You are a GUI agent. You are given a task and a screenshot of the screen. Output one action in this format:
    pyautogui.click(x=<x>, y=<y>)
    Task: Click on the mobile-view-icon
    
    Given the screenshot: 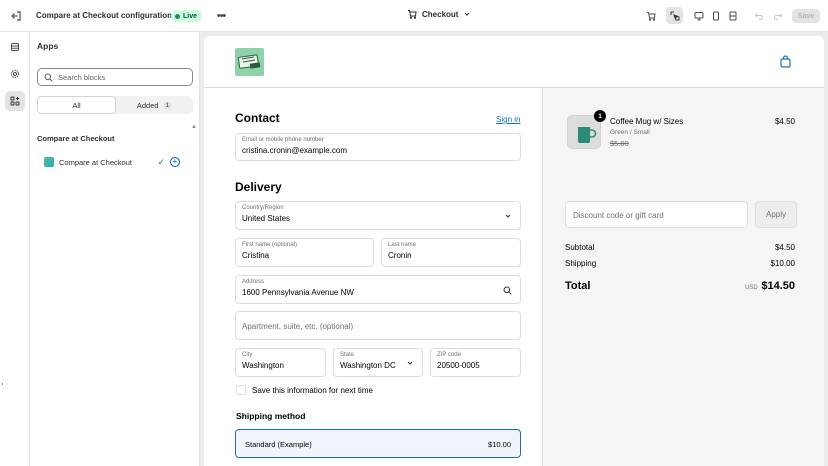 What is the action you would take?
    pyautogui.click(x=715, y=15)
    